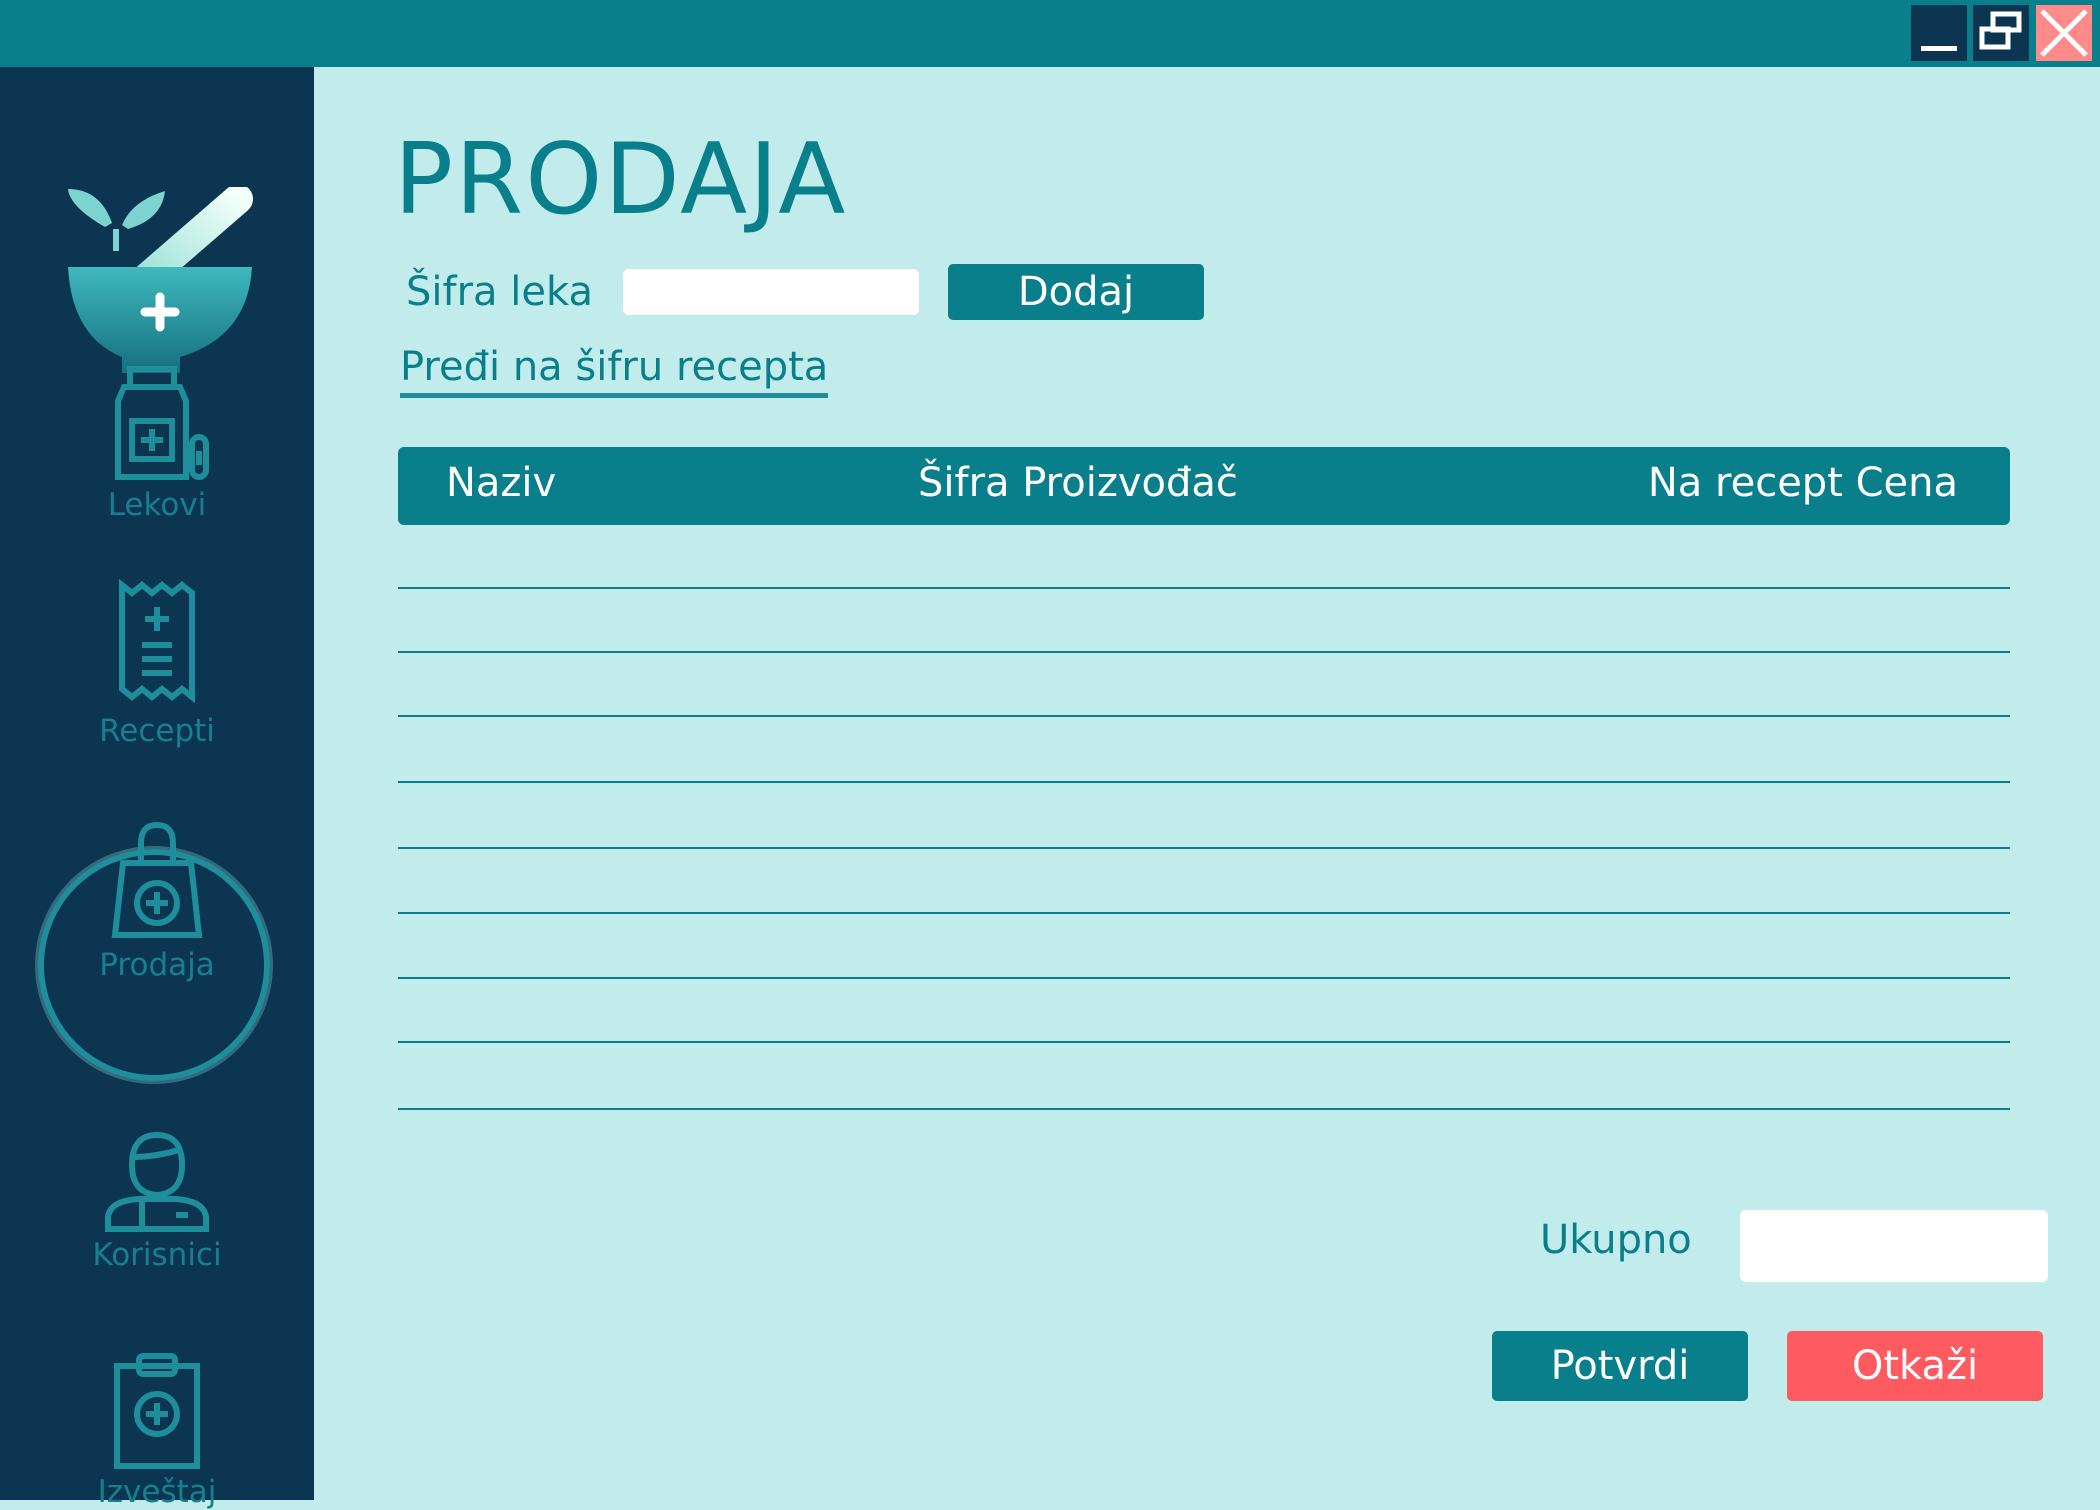  Describe the element at coordinates (614, 370) in the screenshot. I see `switch-to-recipe-link: Pređi na šifru recepta` at that location.